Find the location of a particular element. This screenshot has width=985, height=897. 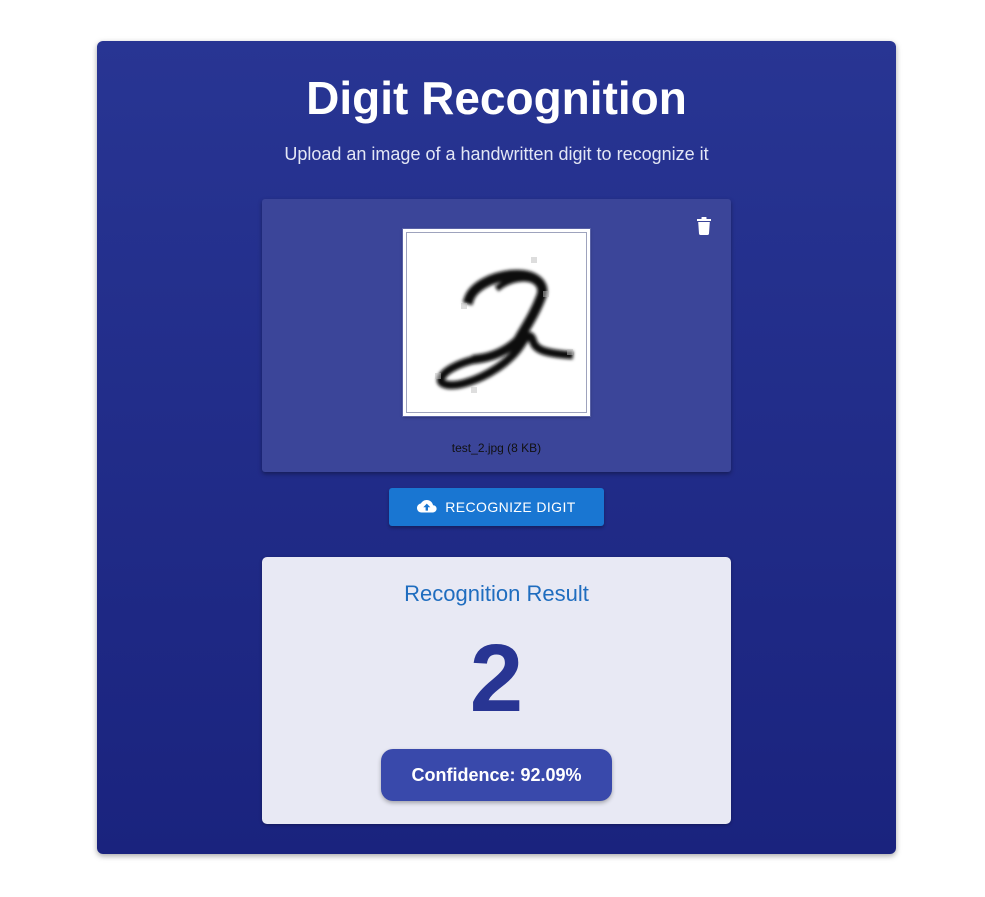

cloud-upload-icon is located at coordinates (427, 506).